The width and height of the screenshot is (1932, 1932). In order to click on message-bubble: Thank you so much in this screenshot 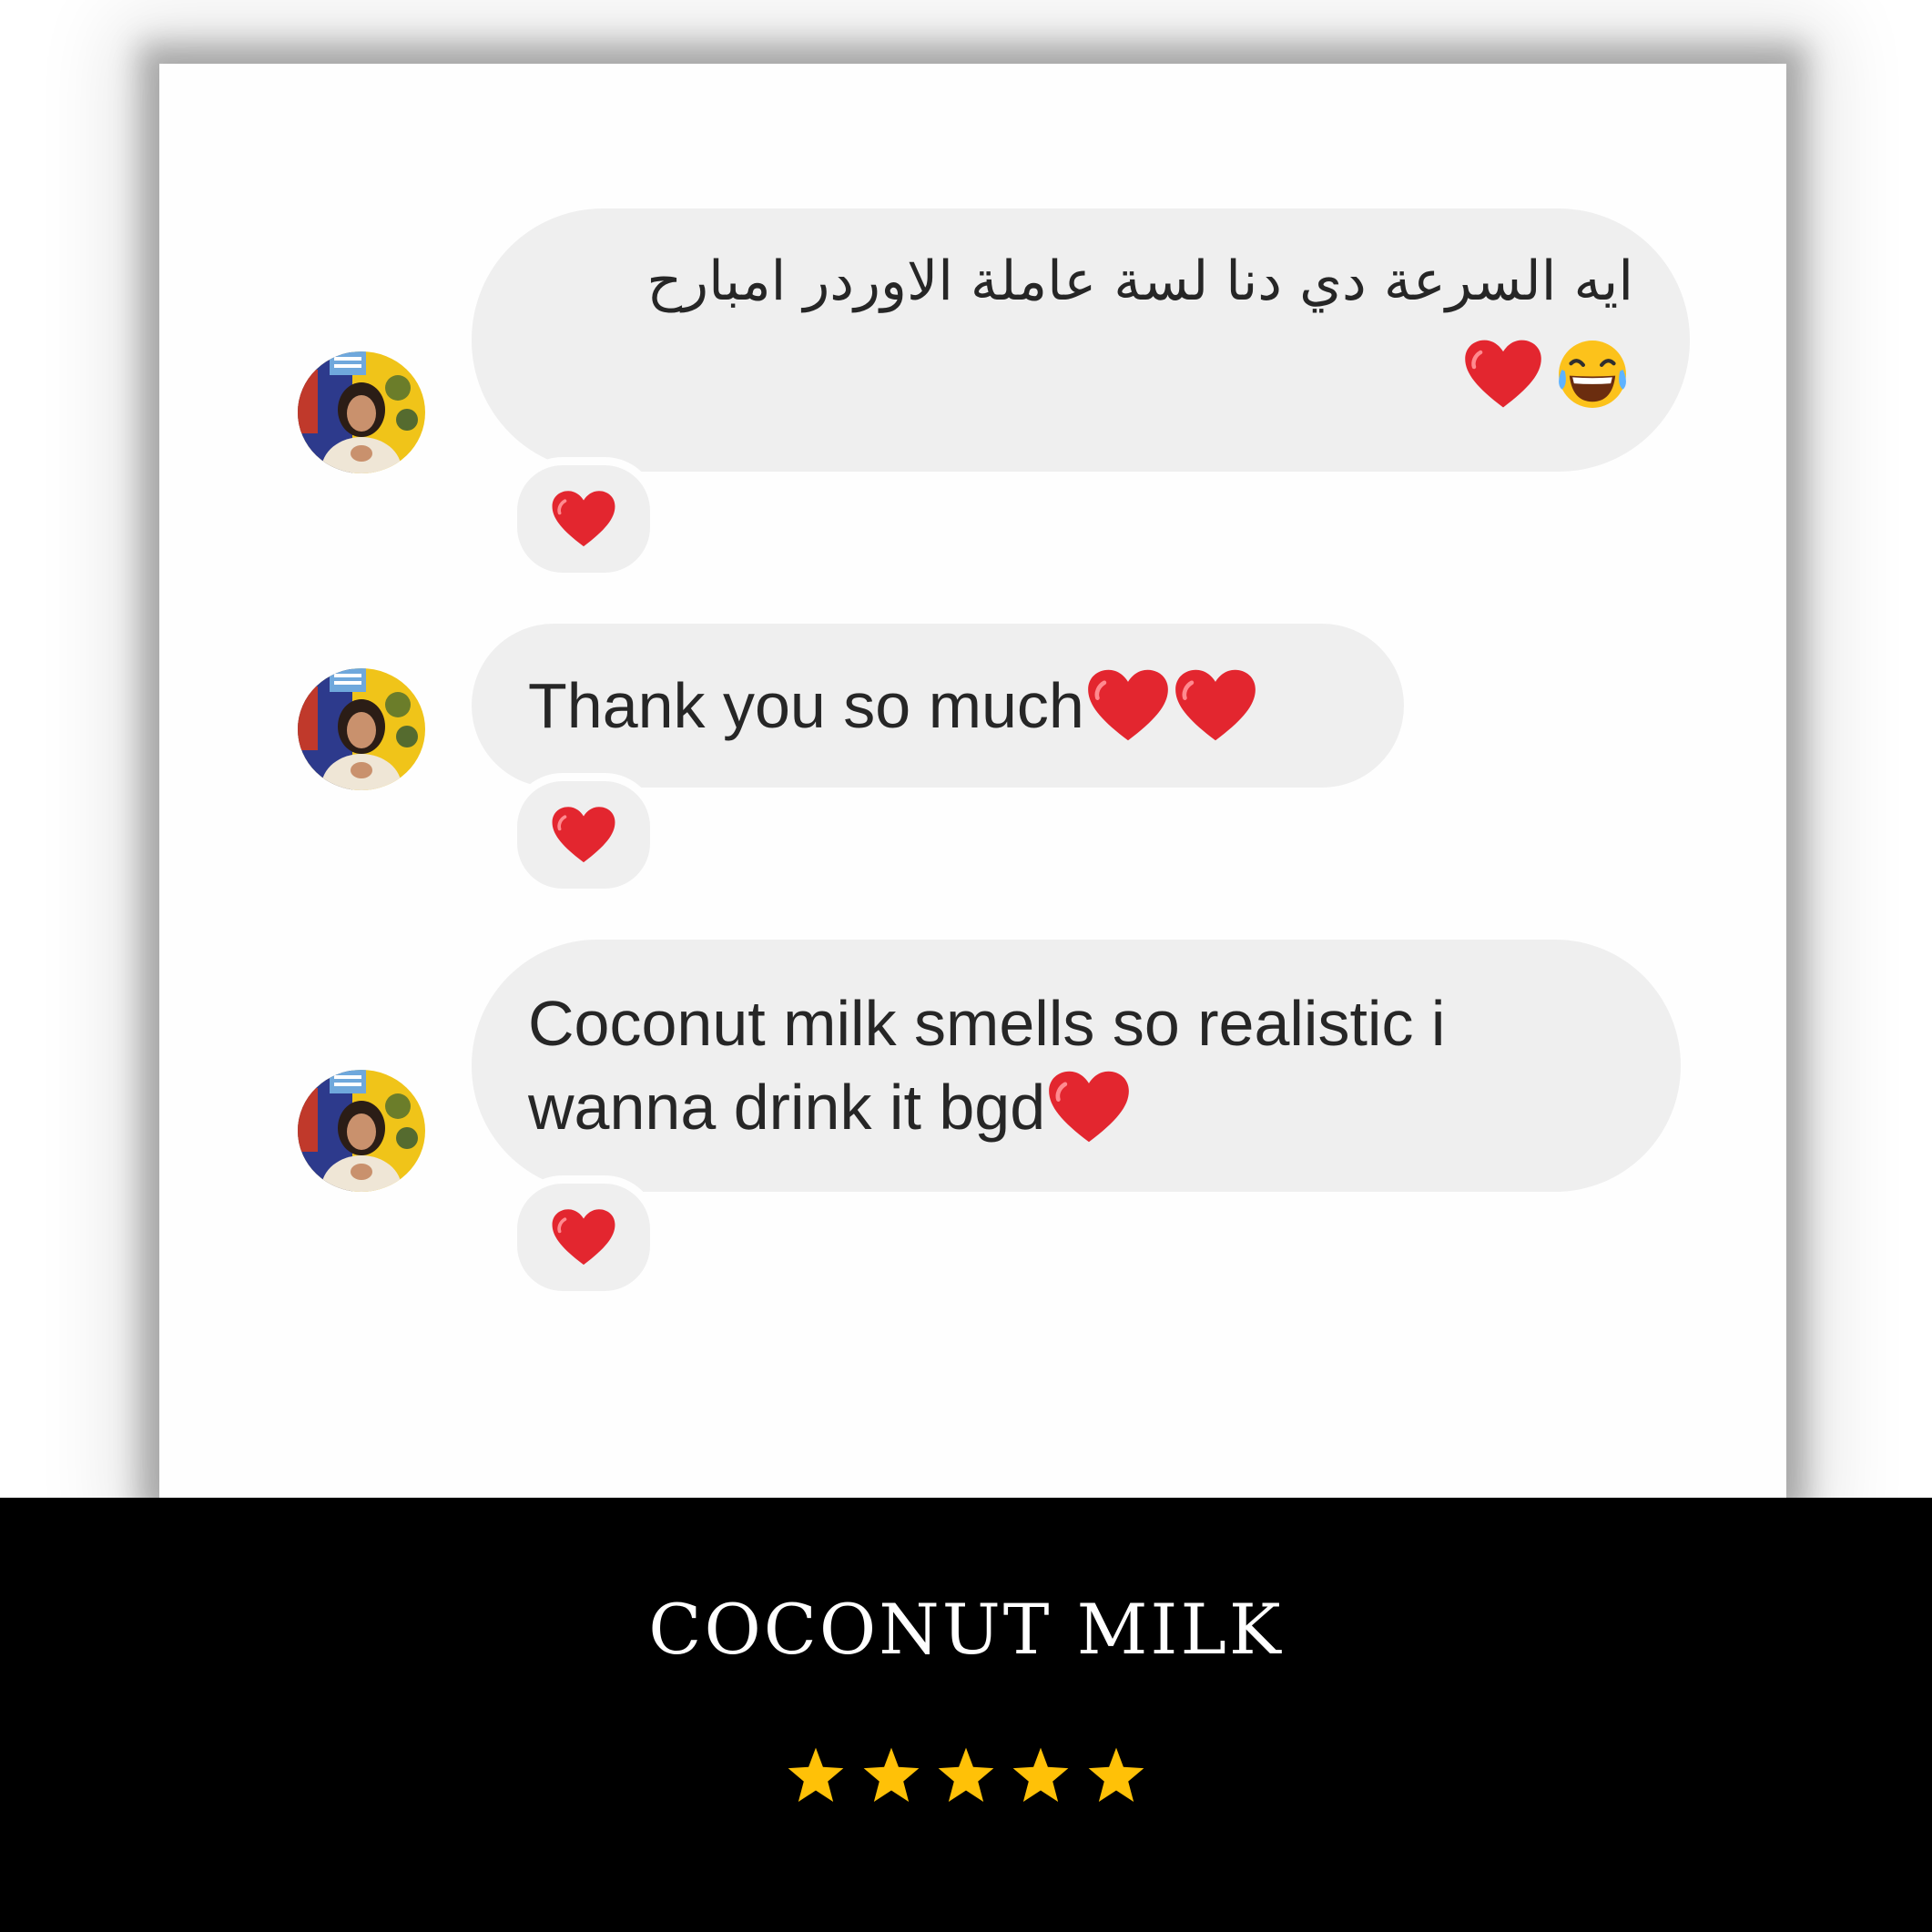, I will do `click(938, 706)`.